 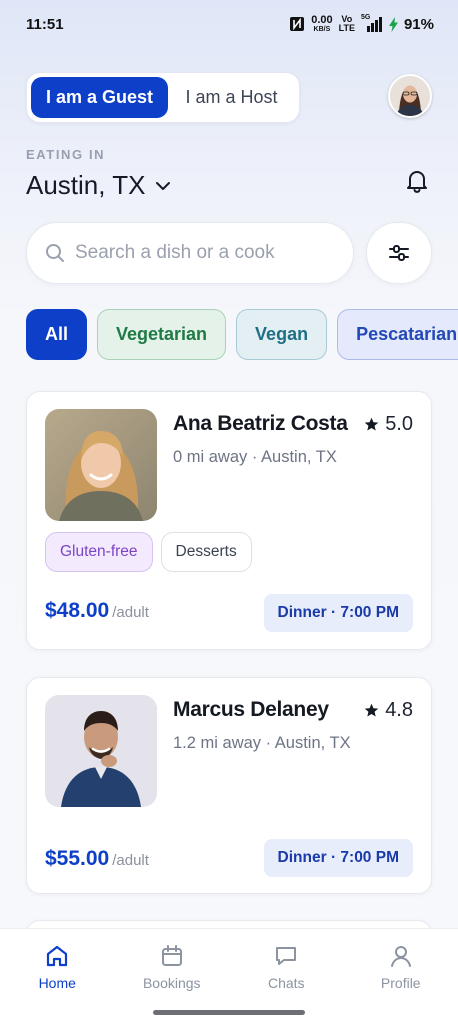 I want to click on search-bar: Search a dish or a cook, so click(x=190, y=253).